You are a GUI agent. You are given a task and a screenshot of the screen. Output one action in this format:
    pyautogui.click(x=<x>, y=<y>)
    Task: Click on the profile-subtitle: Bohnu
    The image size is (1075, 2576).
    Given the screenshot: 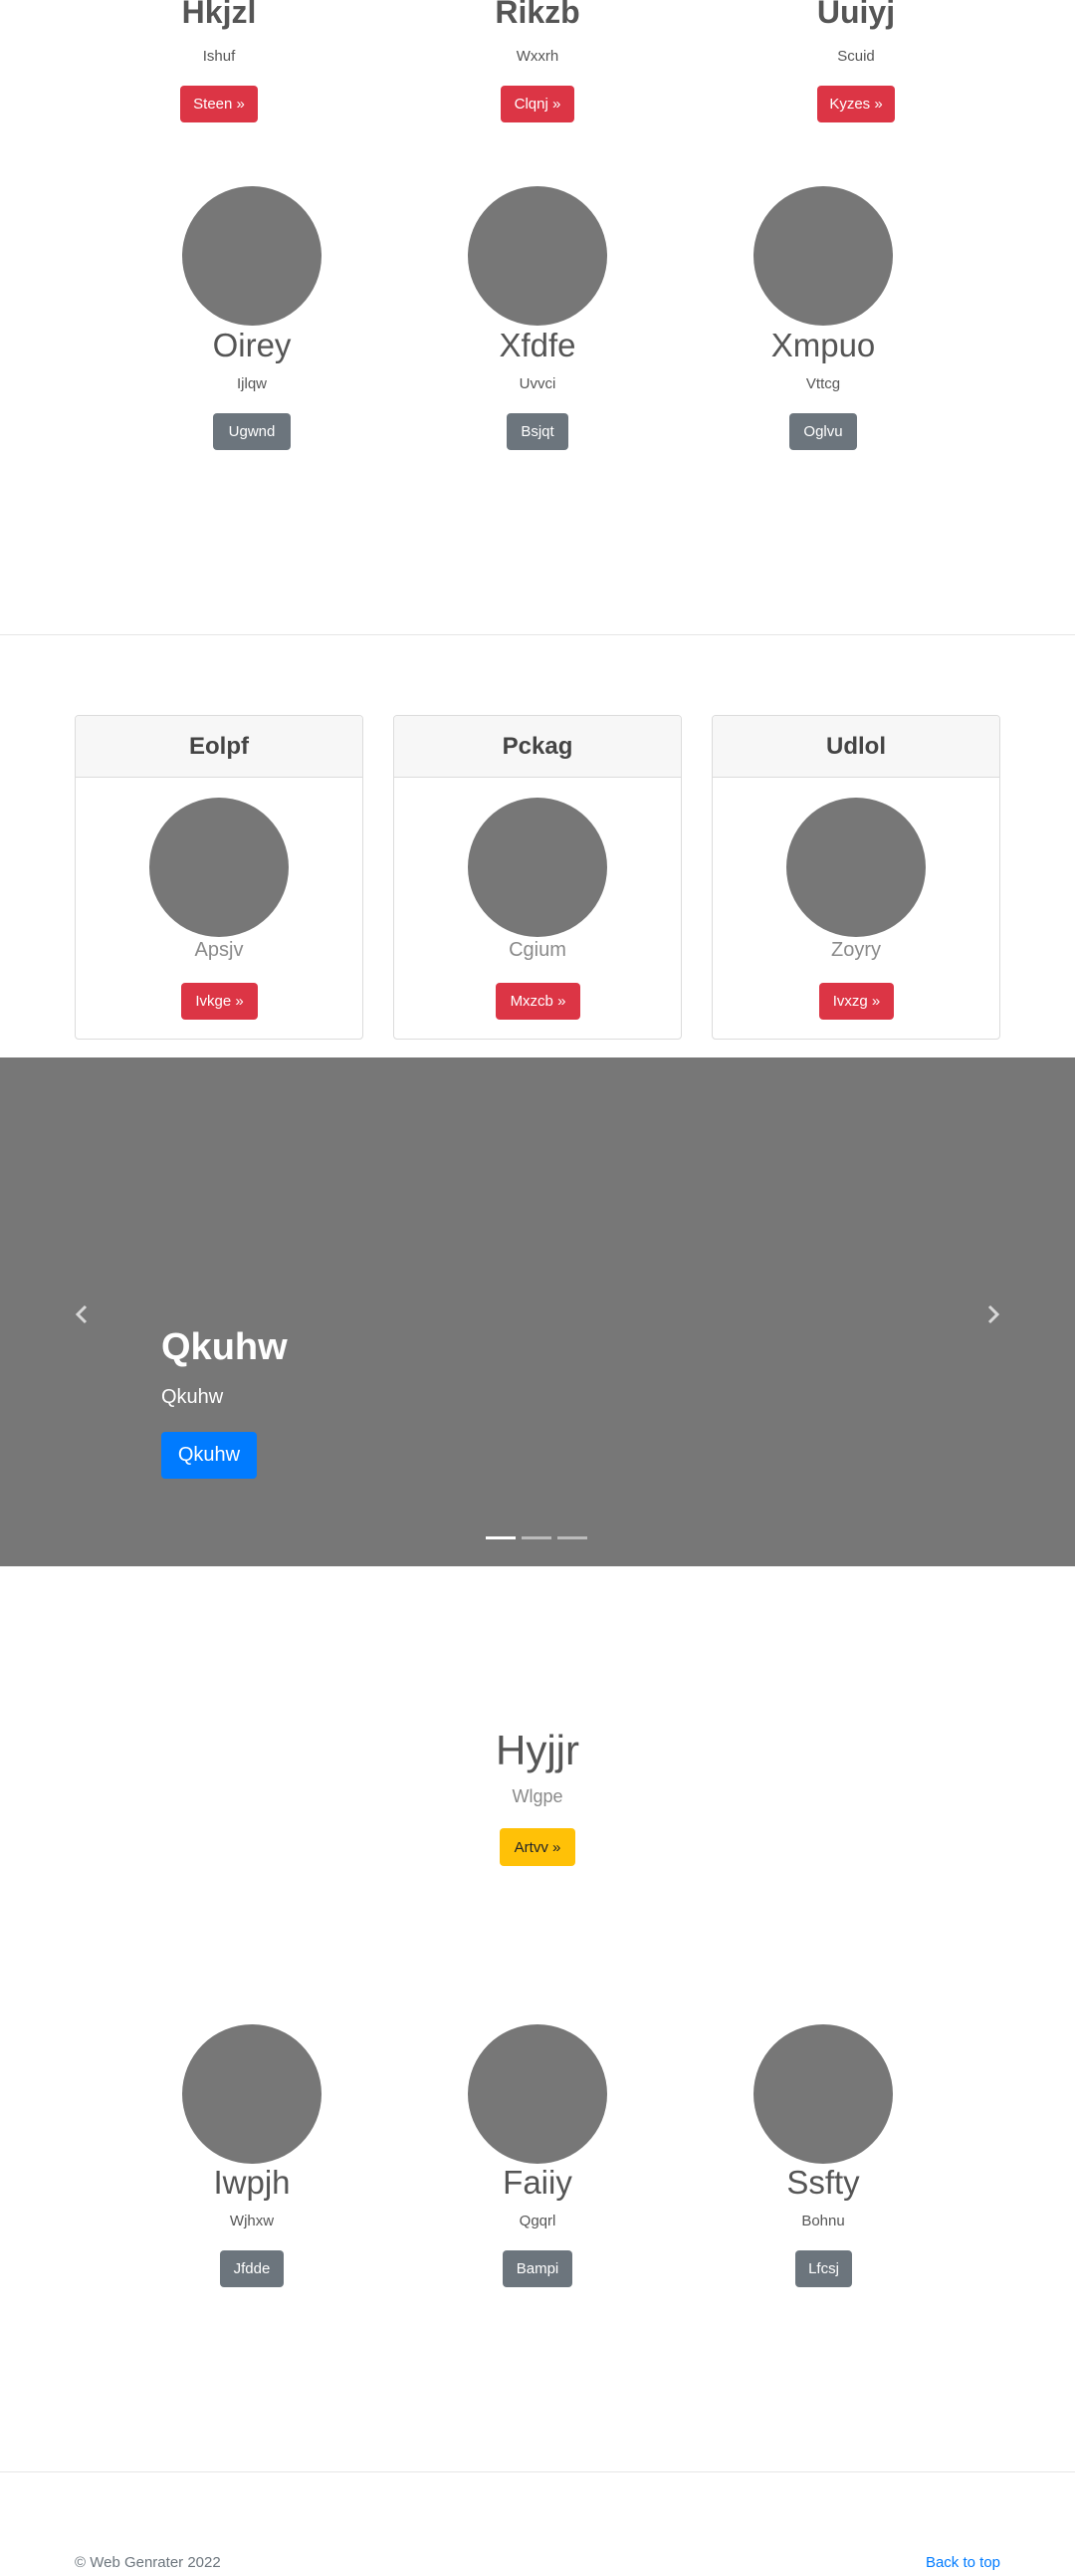 What is the action you would take?
    pyautogui.click(x=823, y=2221)
    